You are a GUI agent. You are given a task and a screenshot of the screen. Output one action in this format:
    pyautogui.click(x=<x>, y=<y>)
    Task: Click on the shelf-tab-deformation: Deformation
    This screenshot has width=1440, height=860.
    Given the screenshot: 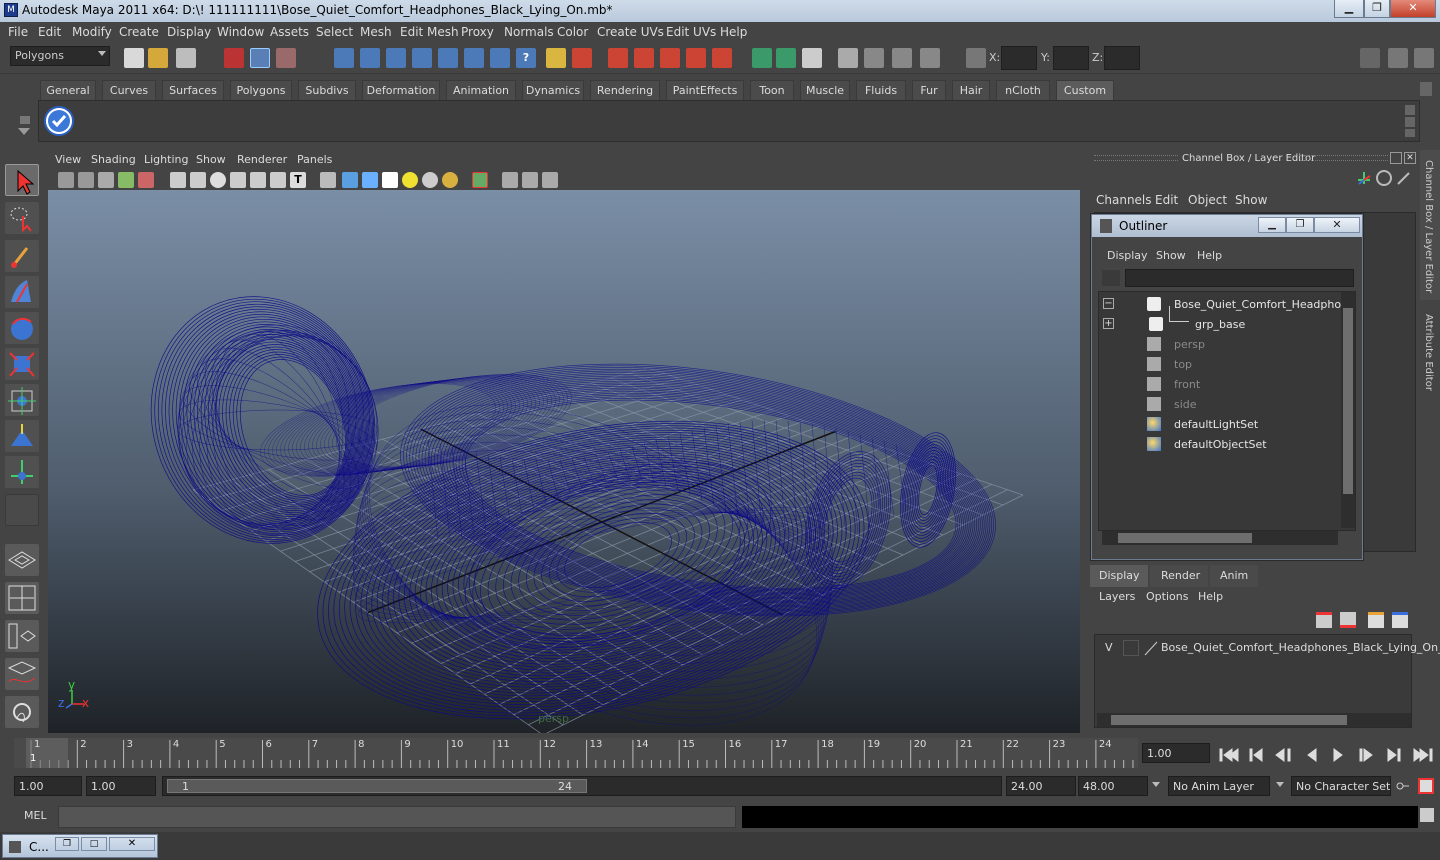 What is the action you would take?
    pyautogui.click(x=401, y=90)
    